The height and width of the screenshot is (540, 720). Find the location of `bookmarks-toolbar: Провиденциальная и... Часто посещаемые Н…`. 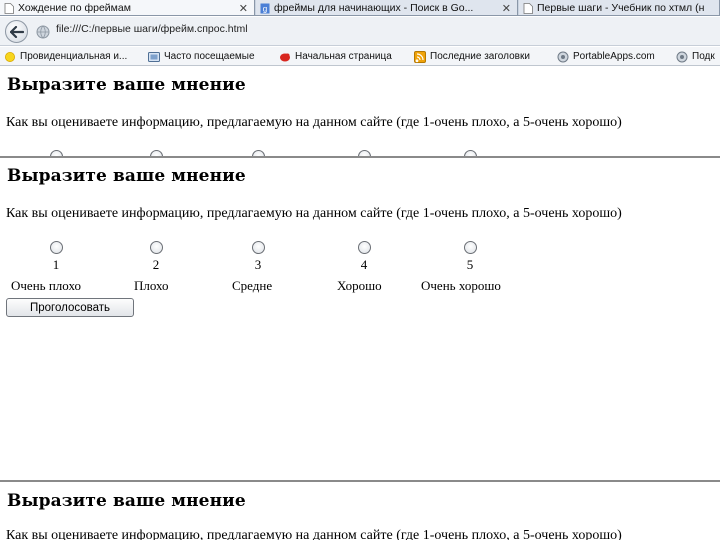

bookmarks-toolbar: Провиденциальная и... Часто посещаемые Н… is located at coordinates (360, 56).